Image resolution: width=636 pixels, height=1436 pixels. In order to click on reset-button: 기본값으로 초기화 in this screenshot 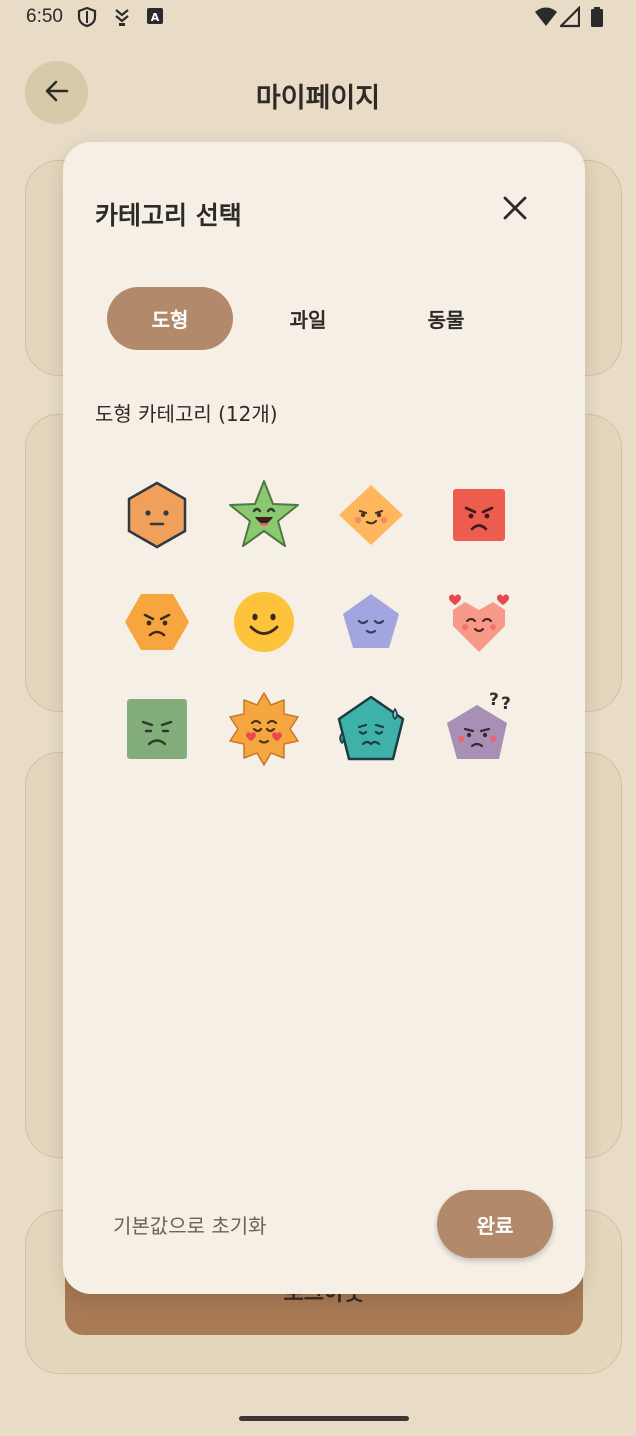, I will do `click(190, 1224)`.